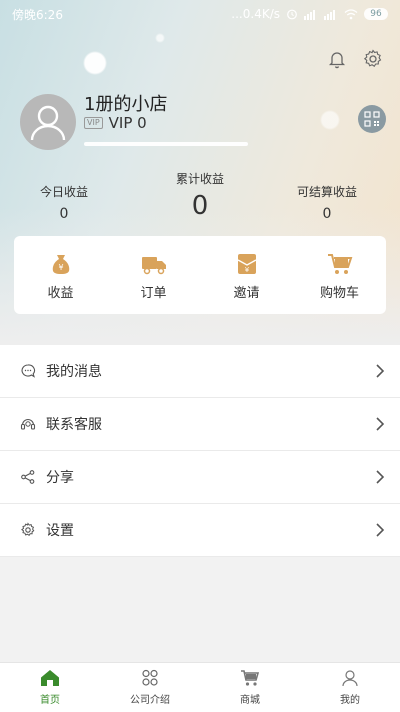 This screenshot has width=400, height=712. What do you see at coordinates (309, 15) in the screenshot?
I see `signal-icon` at bounding box center [309, 15].